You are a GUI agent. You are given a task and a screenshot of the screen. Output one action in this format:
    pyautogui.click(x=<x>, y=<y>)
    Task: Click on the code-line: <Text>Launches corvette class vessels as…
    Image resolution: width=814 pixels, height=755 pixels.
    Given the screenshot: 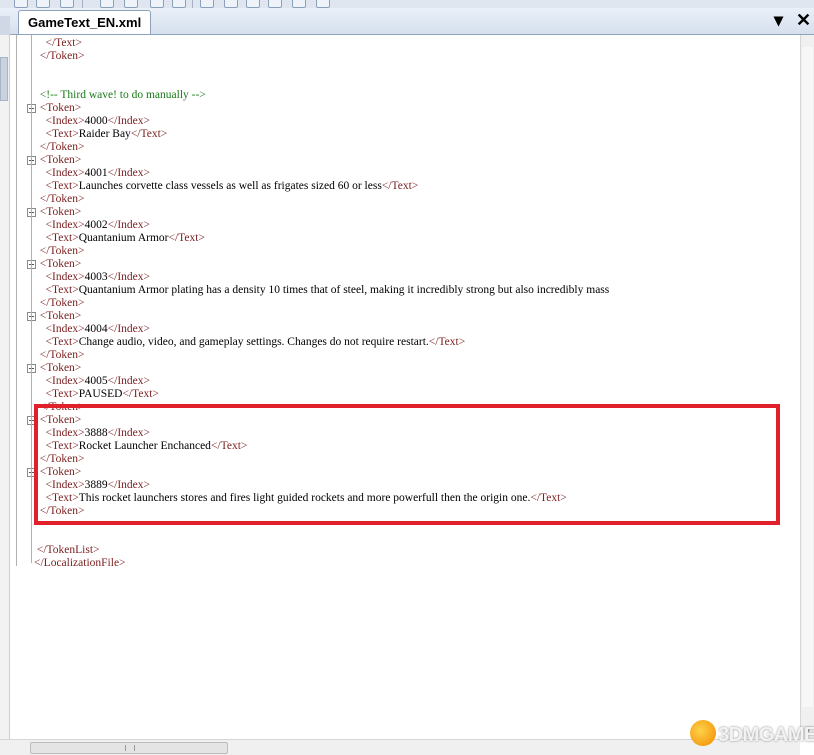 What is the action you would take?
    pyautogui.click(x=226, y=186)
    